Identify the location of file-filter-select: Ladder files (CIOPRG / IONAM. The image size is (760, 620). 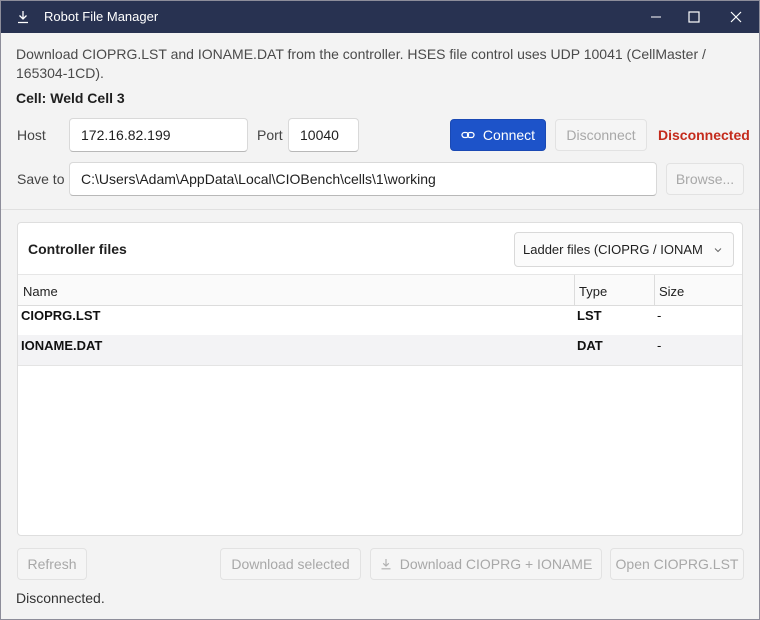
(624, 249).